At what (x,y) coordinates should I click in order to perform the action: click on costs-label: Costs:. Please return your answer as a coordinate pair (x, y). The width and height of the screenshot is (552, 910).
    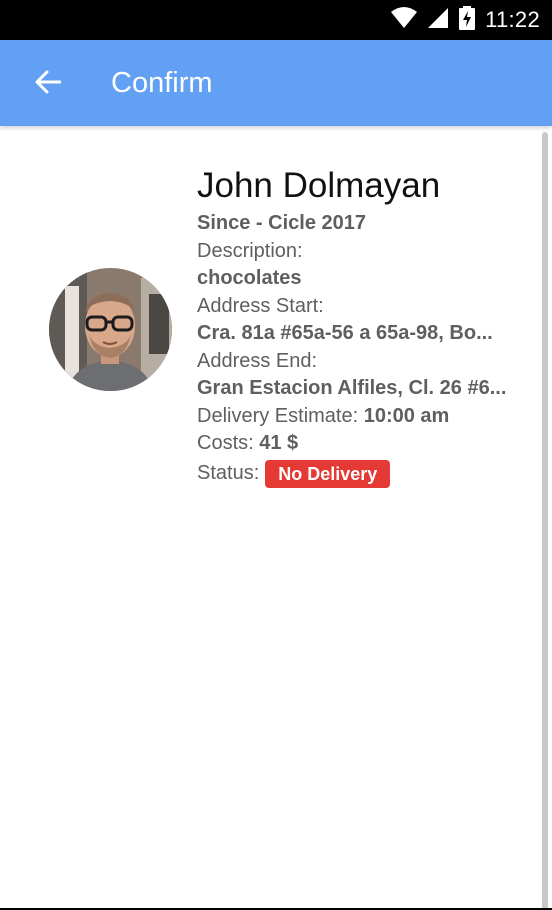
    Looking at the image, I should click on (228, 443).